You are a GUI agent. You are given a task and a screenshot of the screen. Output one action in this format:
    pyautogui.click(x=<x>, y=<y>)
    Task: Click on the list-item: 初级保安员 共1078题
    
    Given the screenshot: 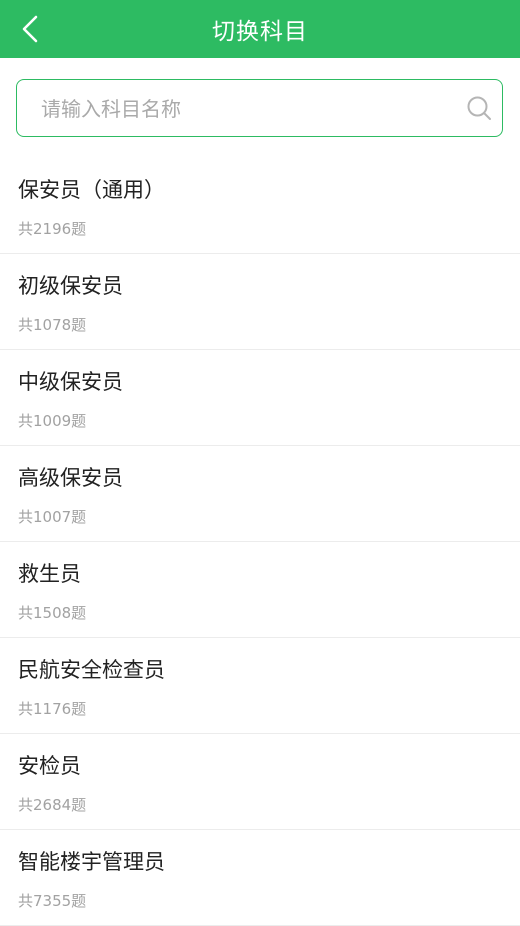 What is the action you would take?
    pyautogui.click(x=260, y=302)
    